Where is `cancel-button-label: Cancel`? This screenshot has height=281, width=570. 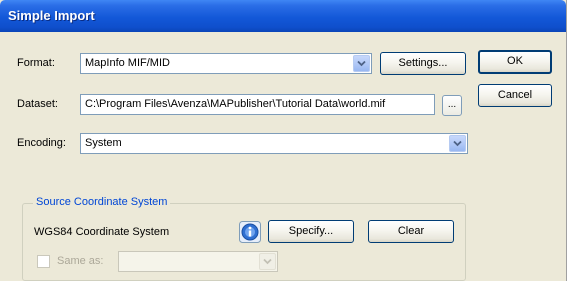
cancel-button-label: Cancel is located at coordinates (515, 95).